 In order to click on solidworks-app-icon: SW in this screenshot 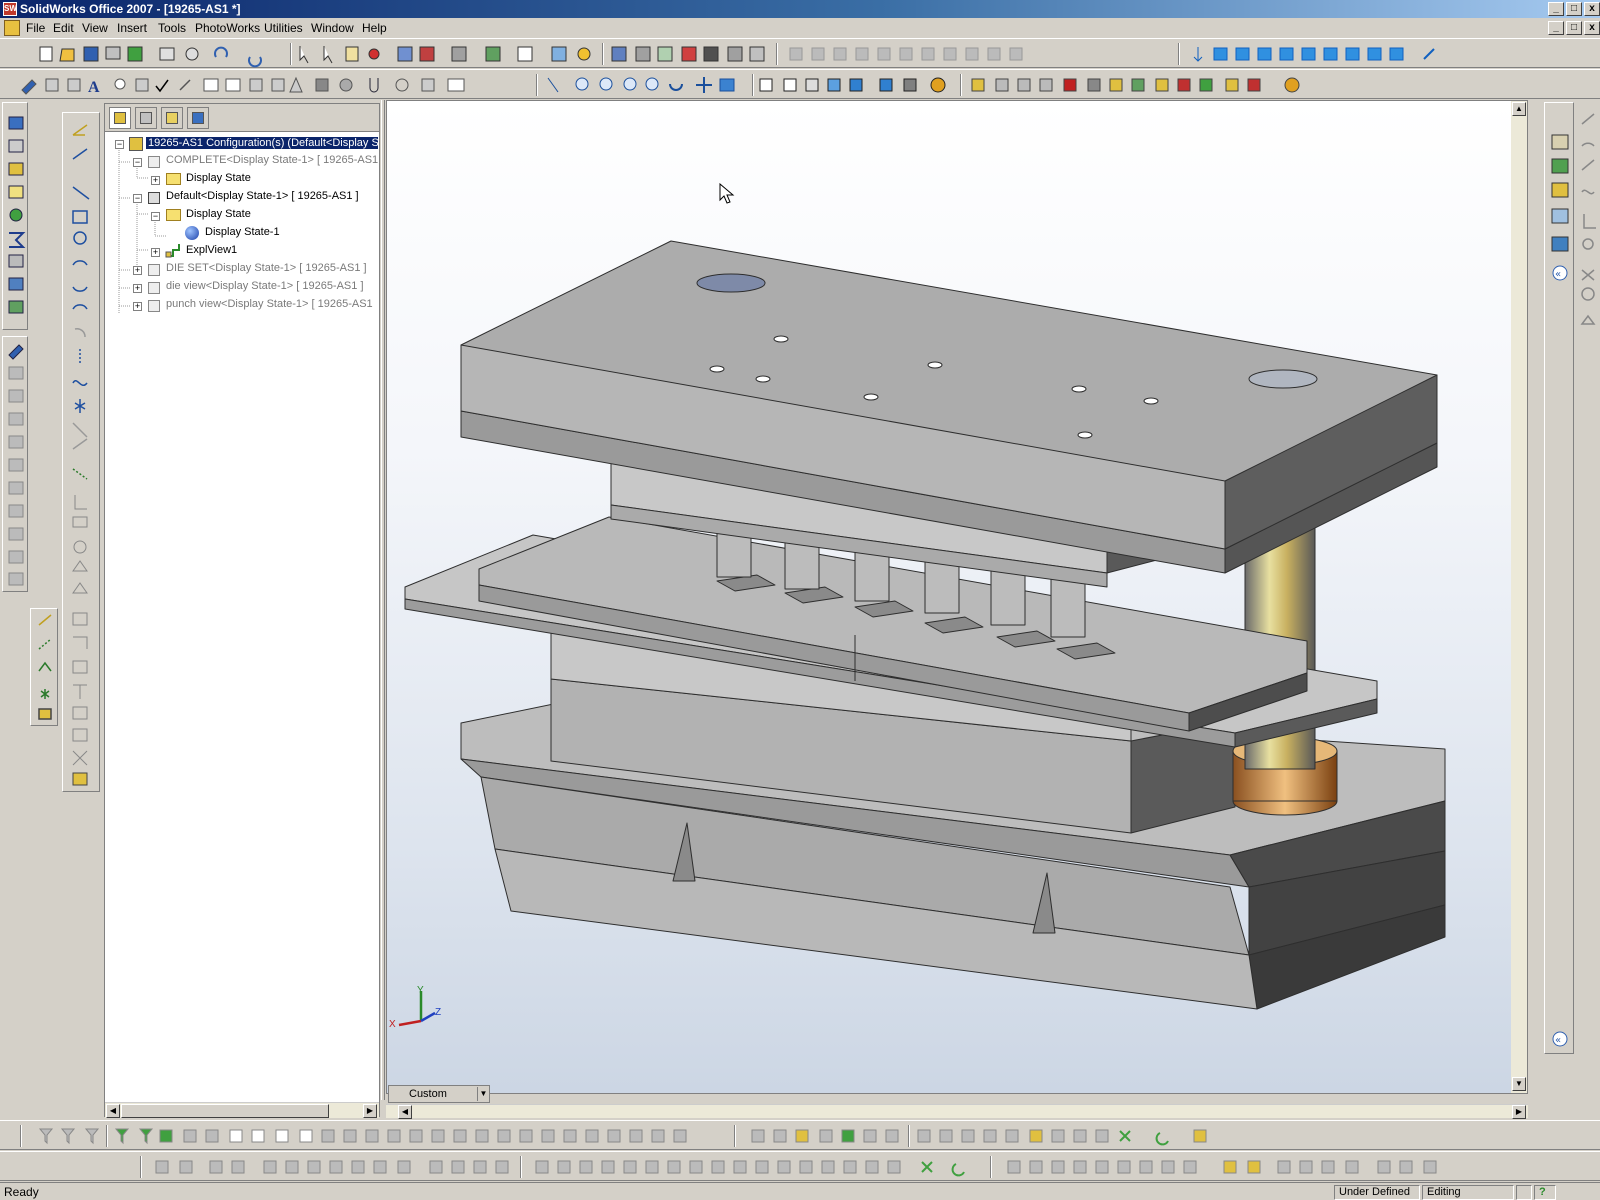, I will do `click(10, 9)`.